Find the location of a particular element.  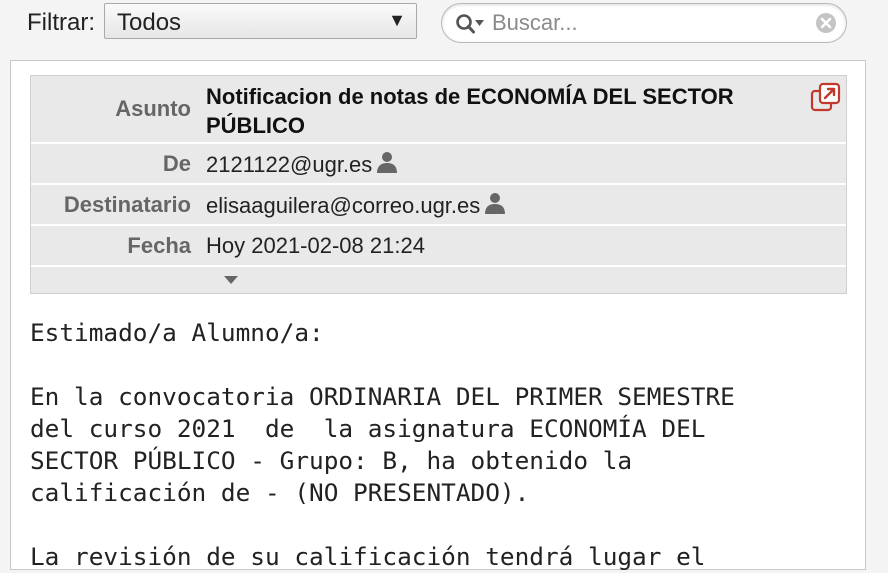

filter-selected-value: Todos is located at coordinates (149, 22).